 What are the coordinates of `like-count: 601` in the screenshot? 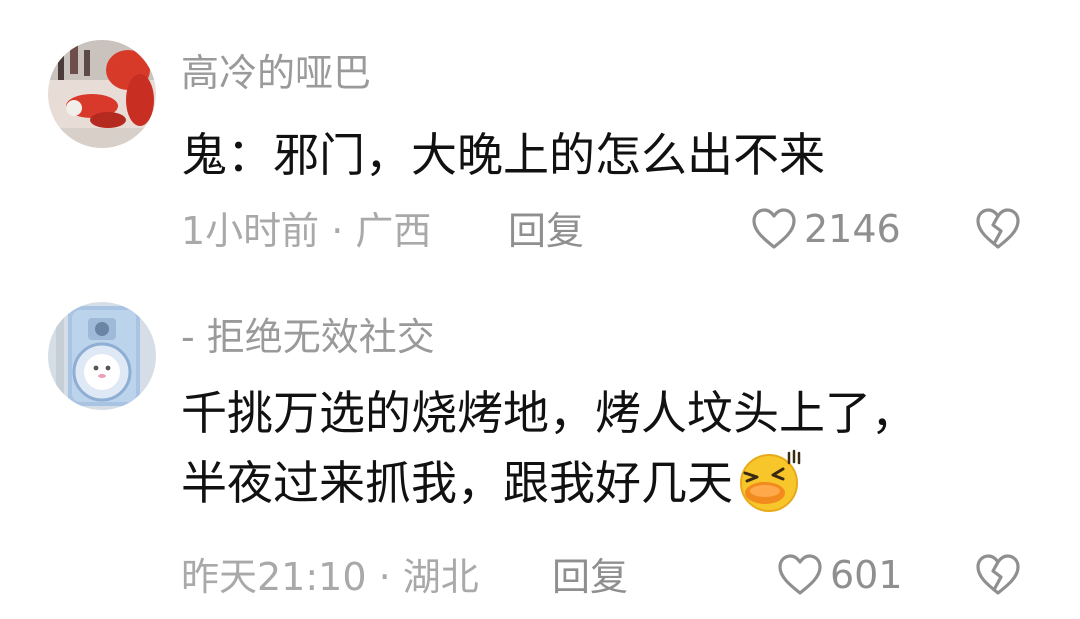 It's located at (866, 575).